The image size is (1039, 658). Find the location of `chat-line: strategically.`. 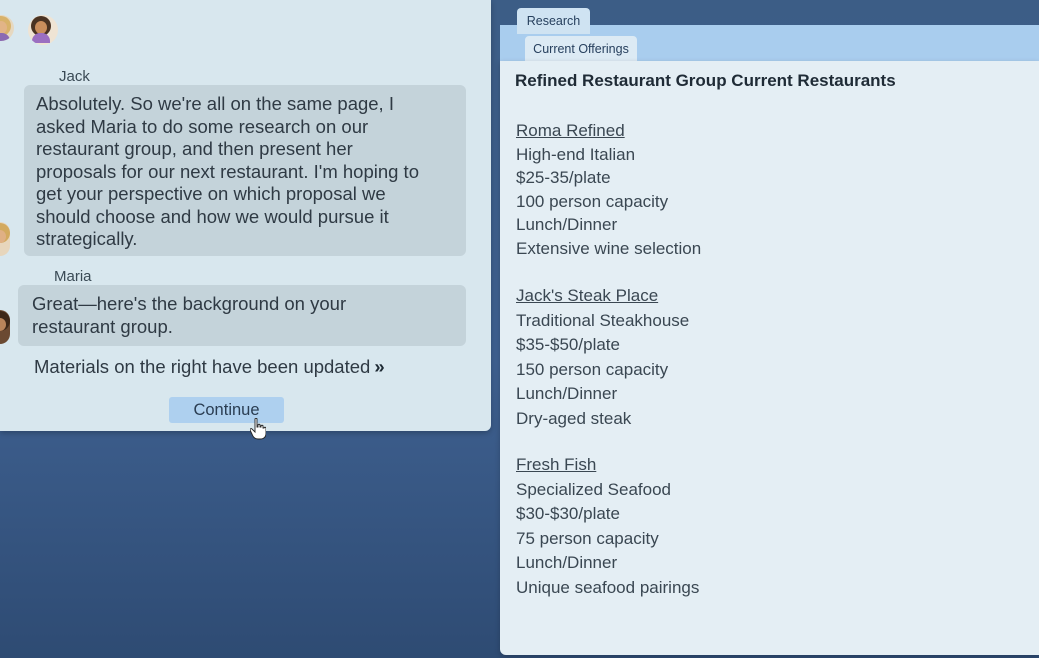

chat-line: strategically. is located at coordinates (87, 238).